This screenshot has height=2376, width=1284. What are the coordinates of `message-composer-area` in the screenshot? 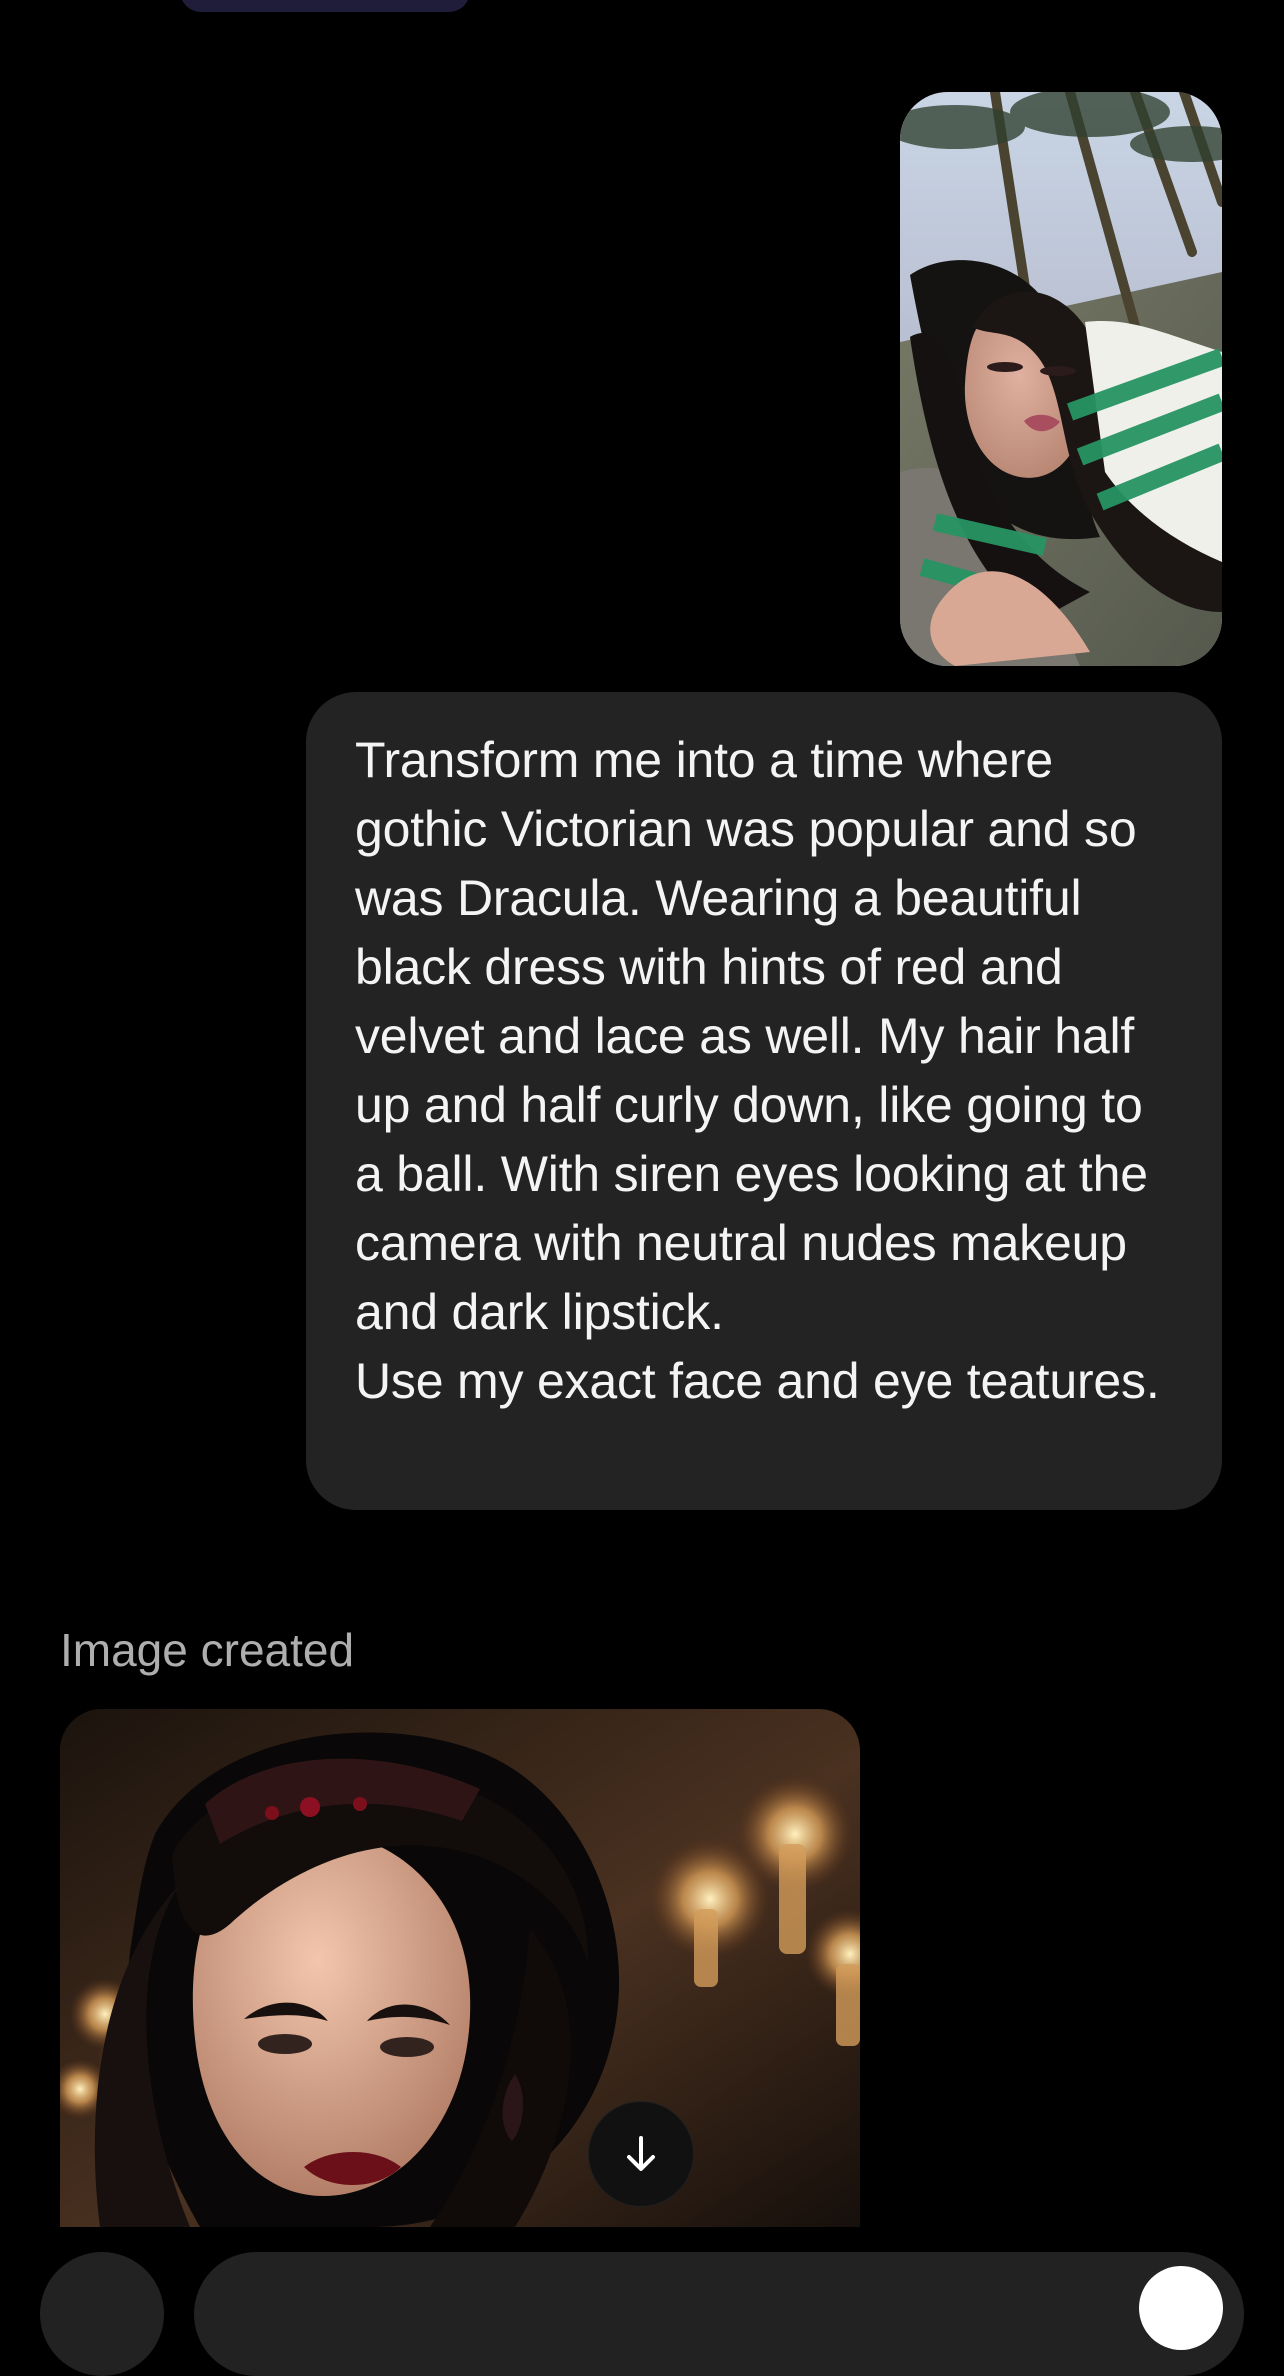 It's located at (642, 2310).